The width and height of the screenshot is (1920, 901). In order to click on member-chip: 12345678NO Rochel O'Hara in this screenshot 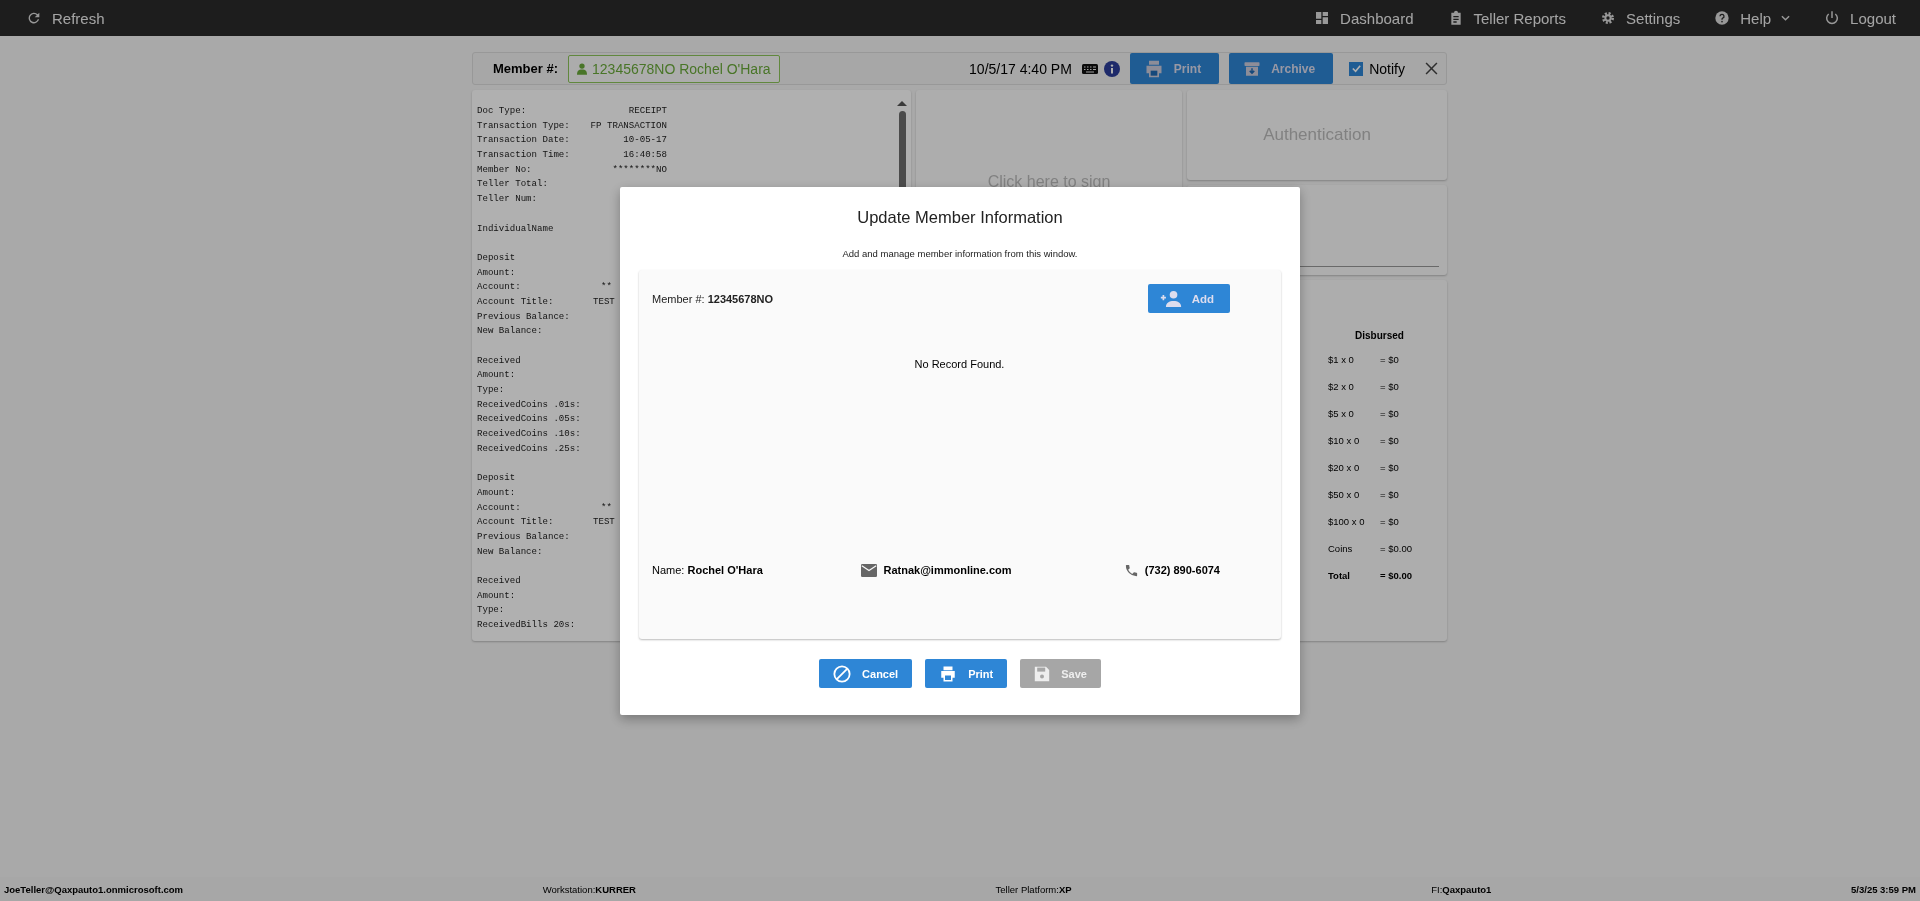, I will do `click(674, 68)`.